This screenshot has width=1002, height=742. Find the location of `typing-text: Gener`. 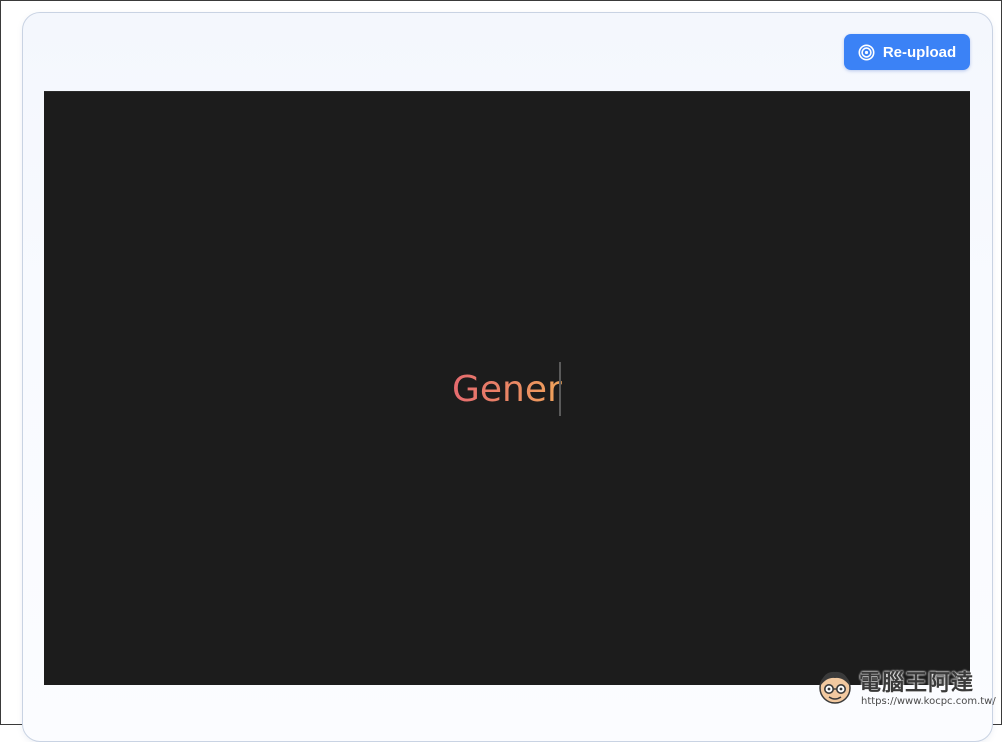

typing-text: Gener is located at coordinates (507, 389).